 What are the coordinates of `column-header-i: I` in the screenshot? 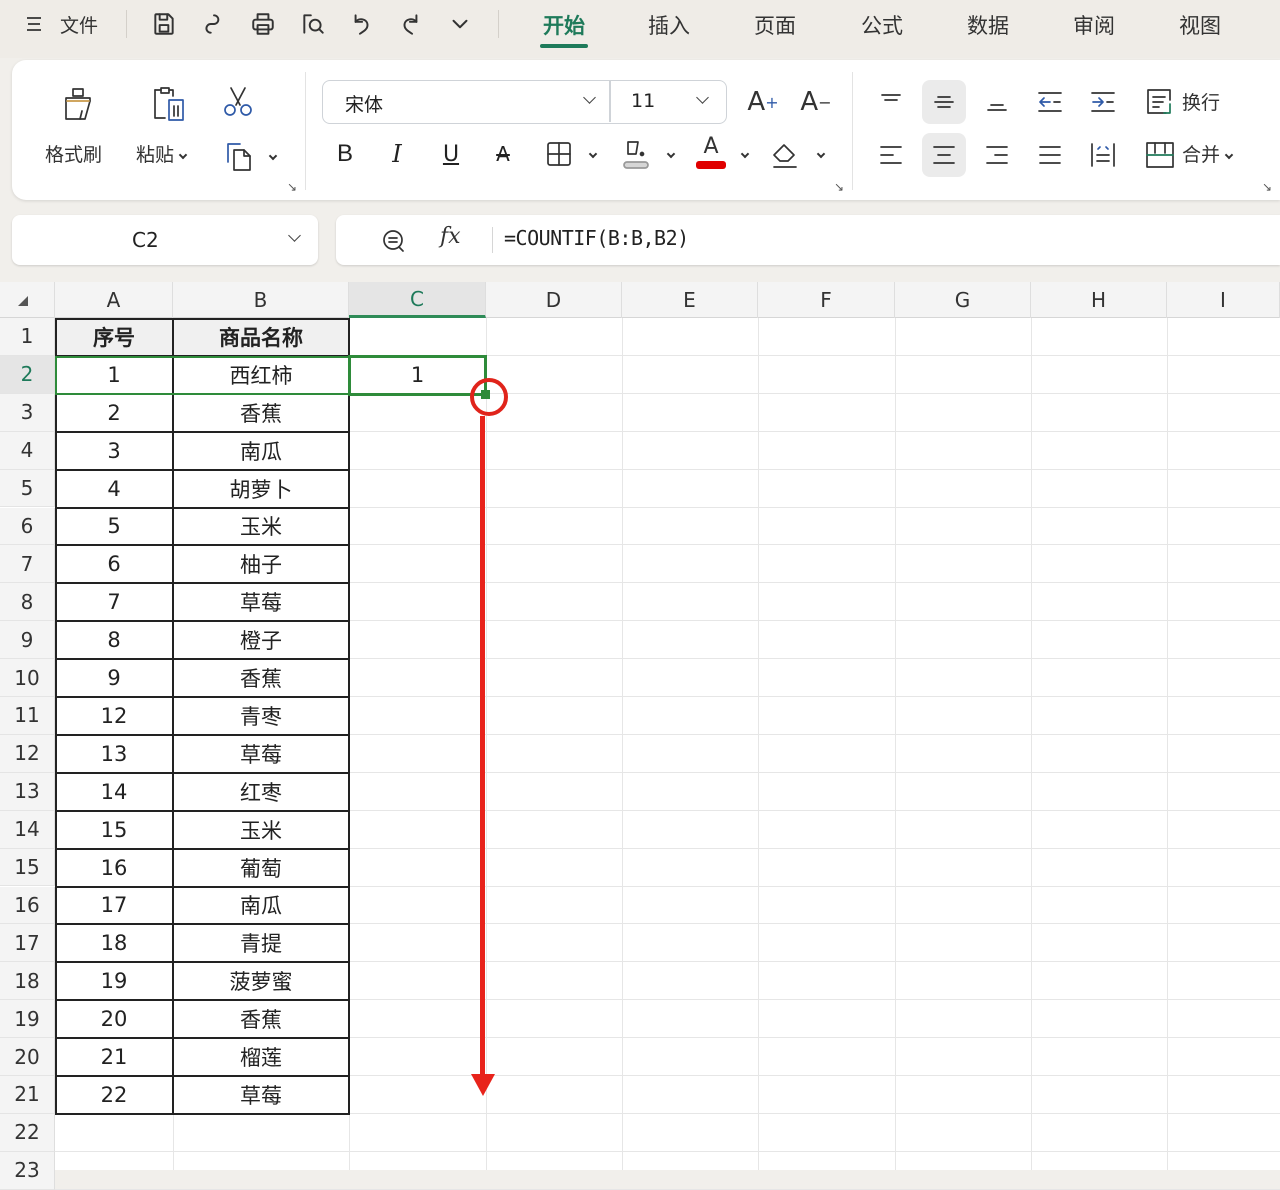 It's located at (1223, 300).